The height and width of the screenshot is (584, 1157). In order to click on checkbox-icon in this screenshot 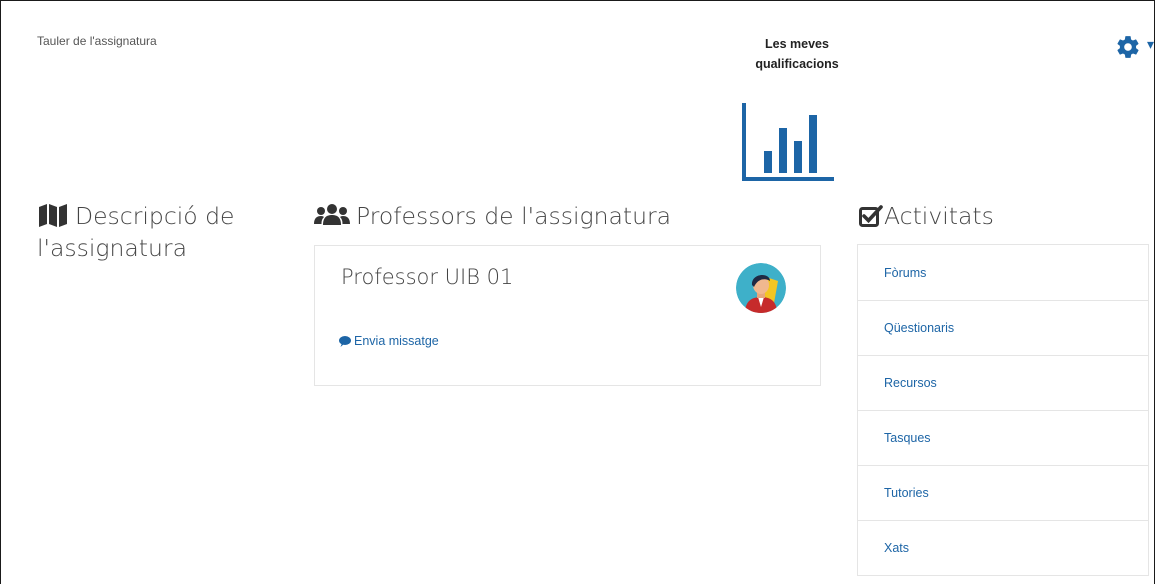, I will do `click(871, 216)`.